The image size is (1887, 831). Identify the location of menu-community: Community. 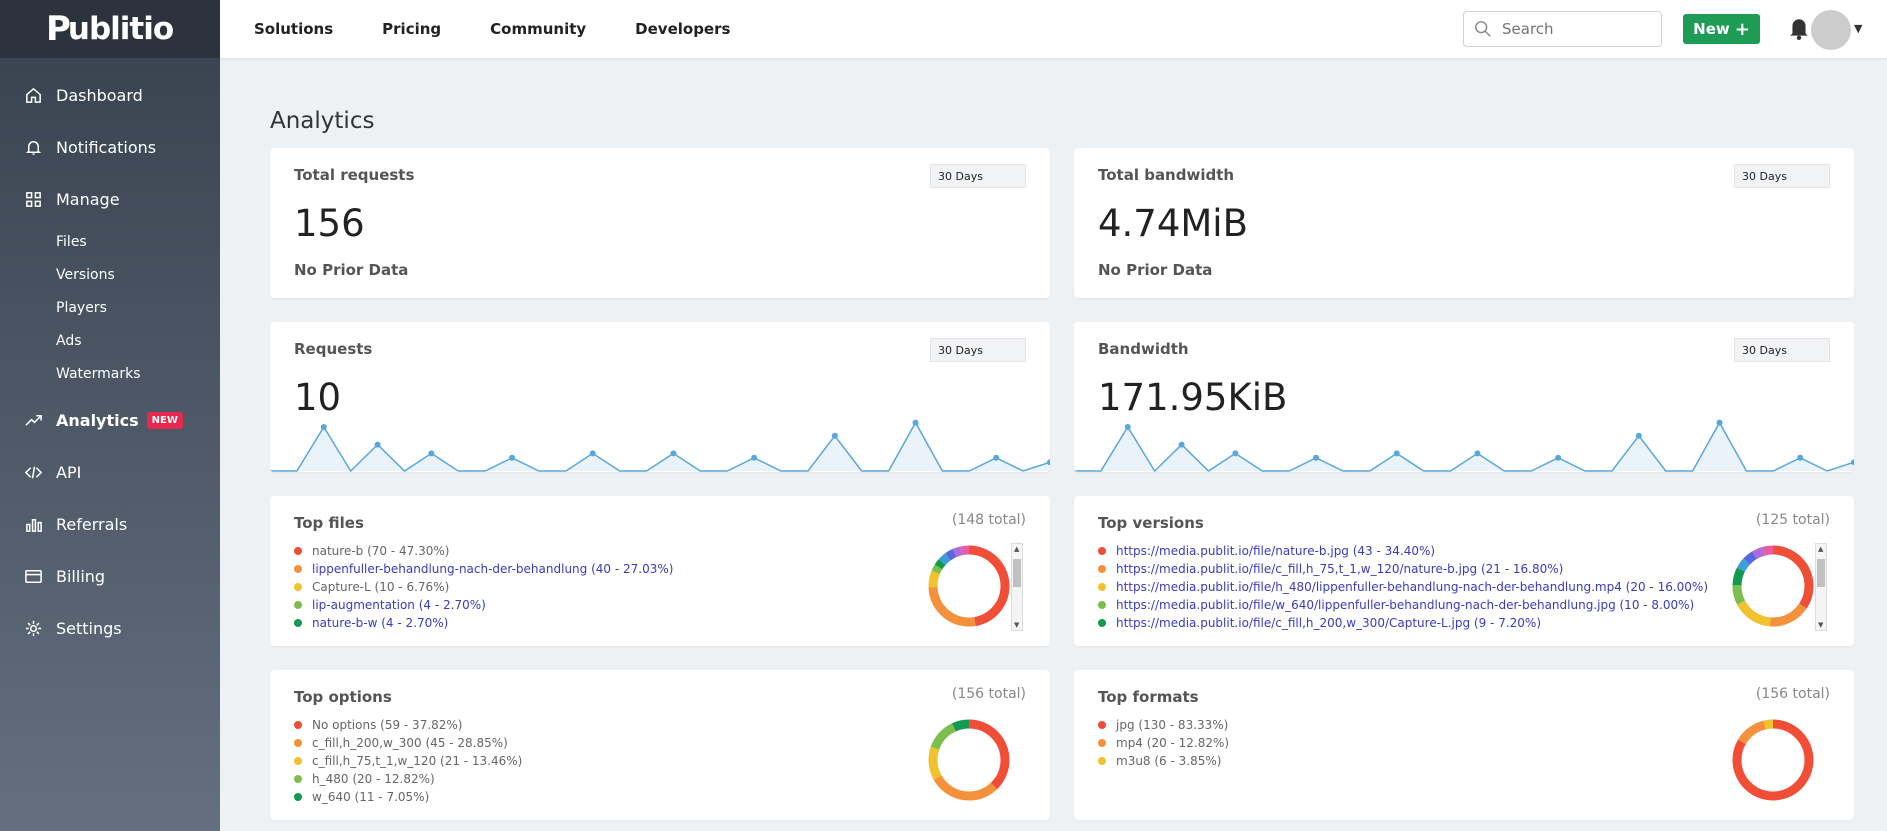
(538, 29).